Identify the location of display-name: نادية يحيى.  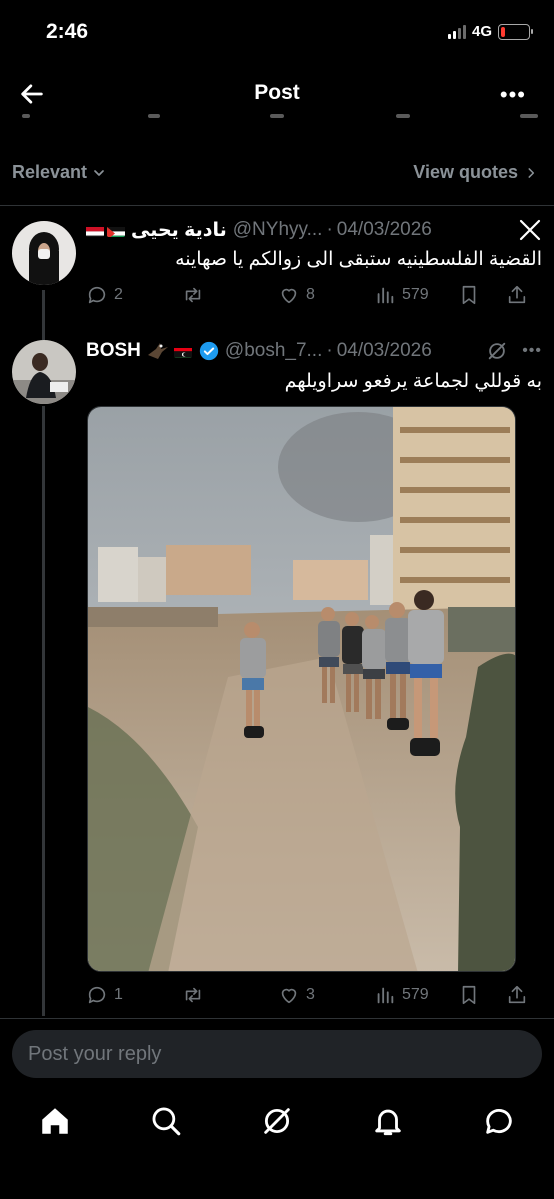
(179, 230).